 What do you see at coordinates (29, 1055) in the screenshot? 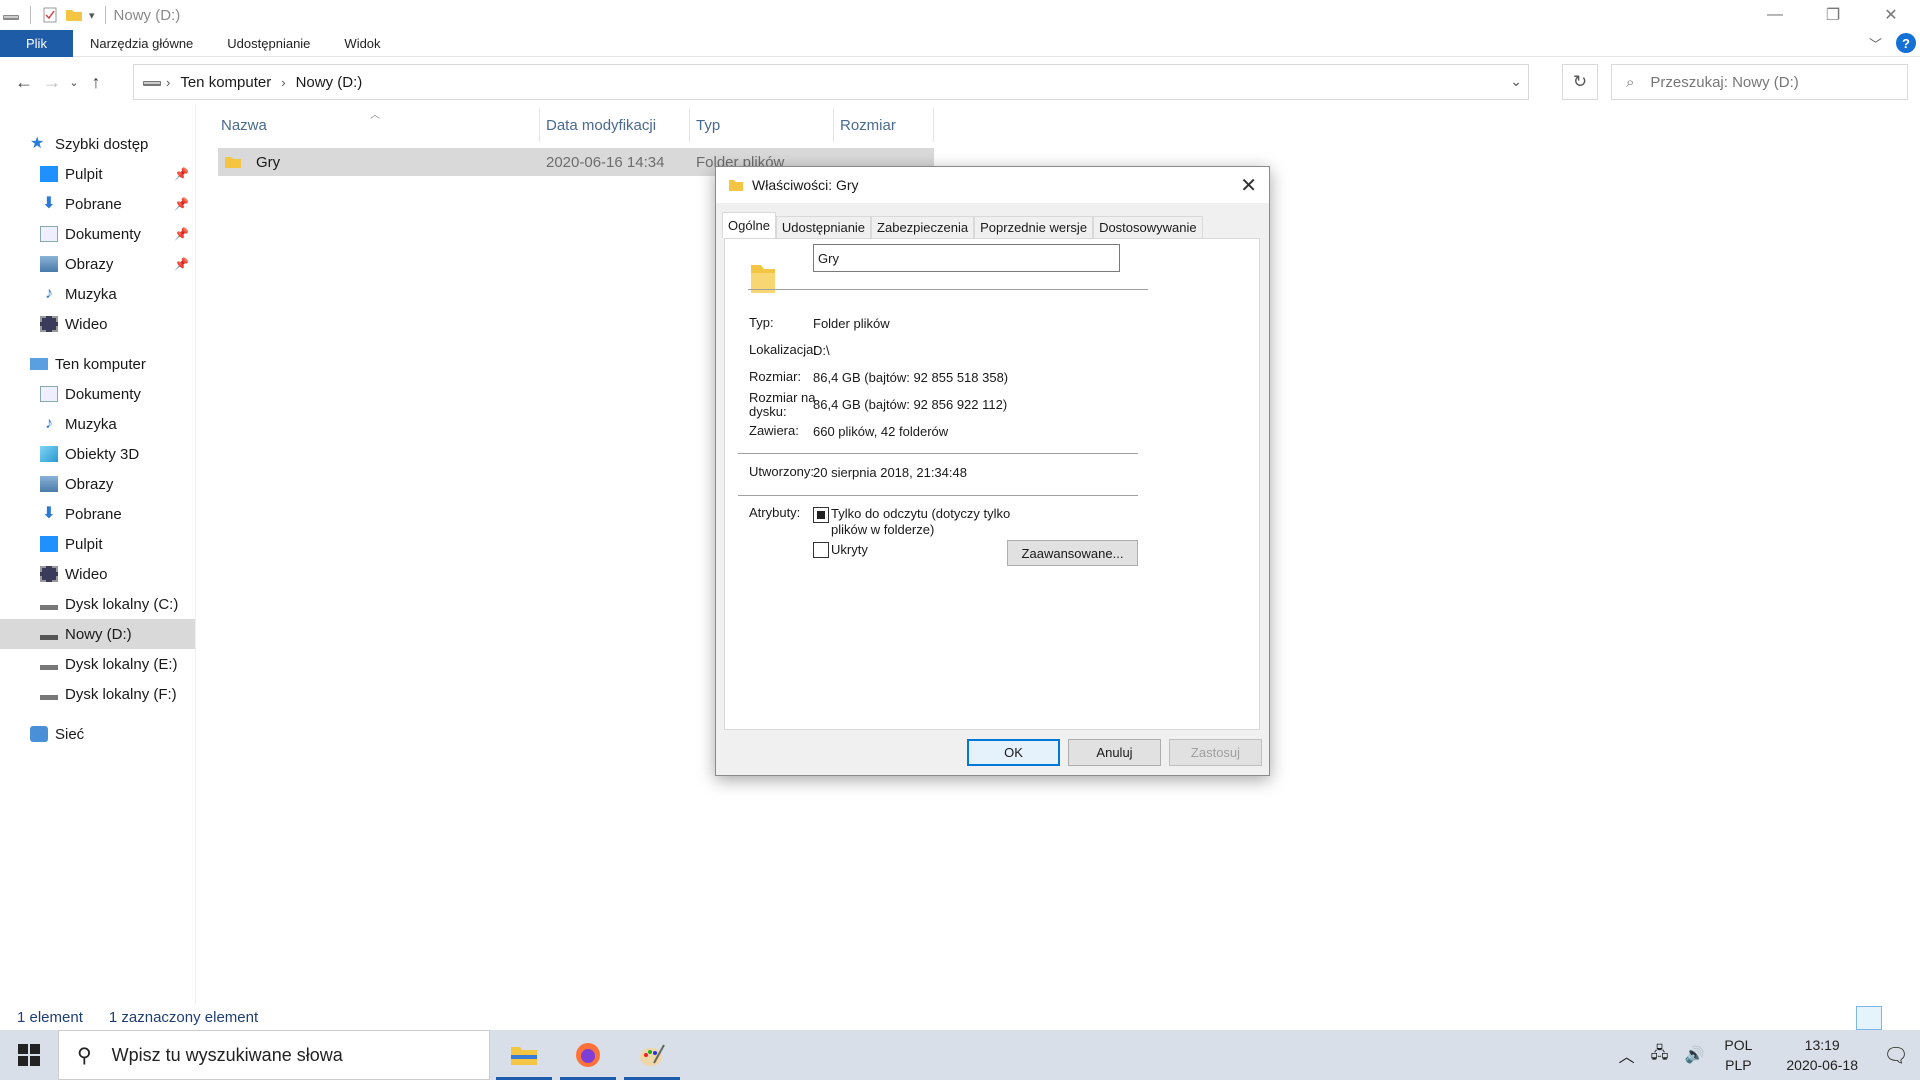
I see `start-button` at bounding box center [29, 1055].